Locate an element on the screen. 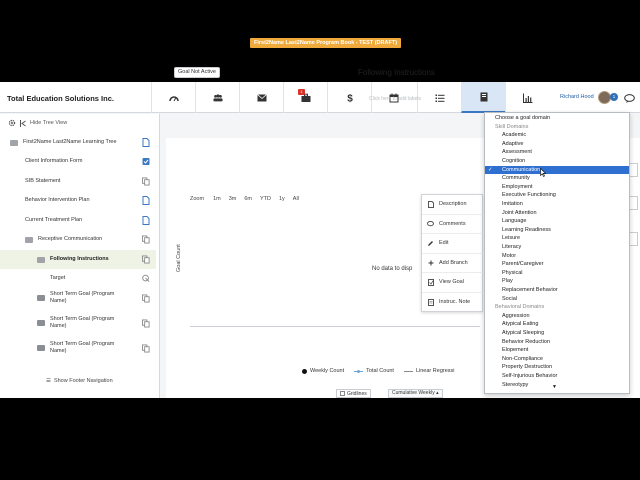  chat-icon is located at coordinates (629, 98).